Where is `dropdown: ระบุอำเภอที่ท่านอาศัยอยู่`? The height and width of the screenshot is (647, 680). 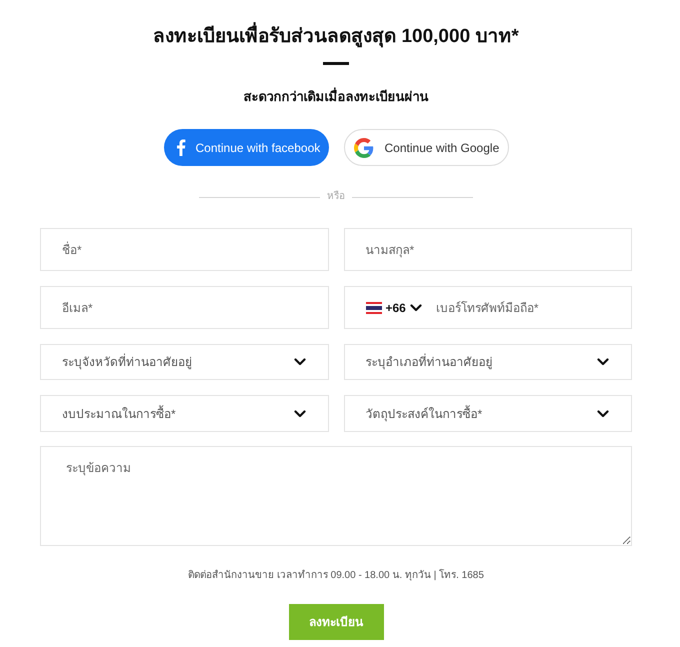 dropdown: ระบุอำเภอที่ท่านอาศัยอยู่ is located at coordinates (488, 362).